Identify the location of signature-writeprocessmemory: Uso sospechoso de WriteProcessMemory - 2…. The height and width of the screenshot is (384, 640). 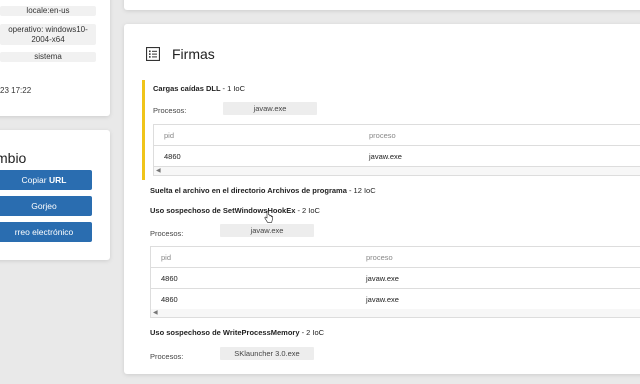
(391, 354).